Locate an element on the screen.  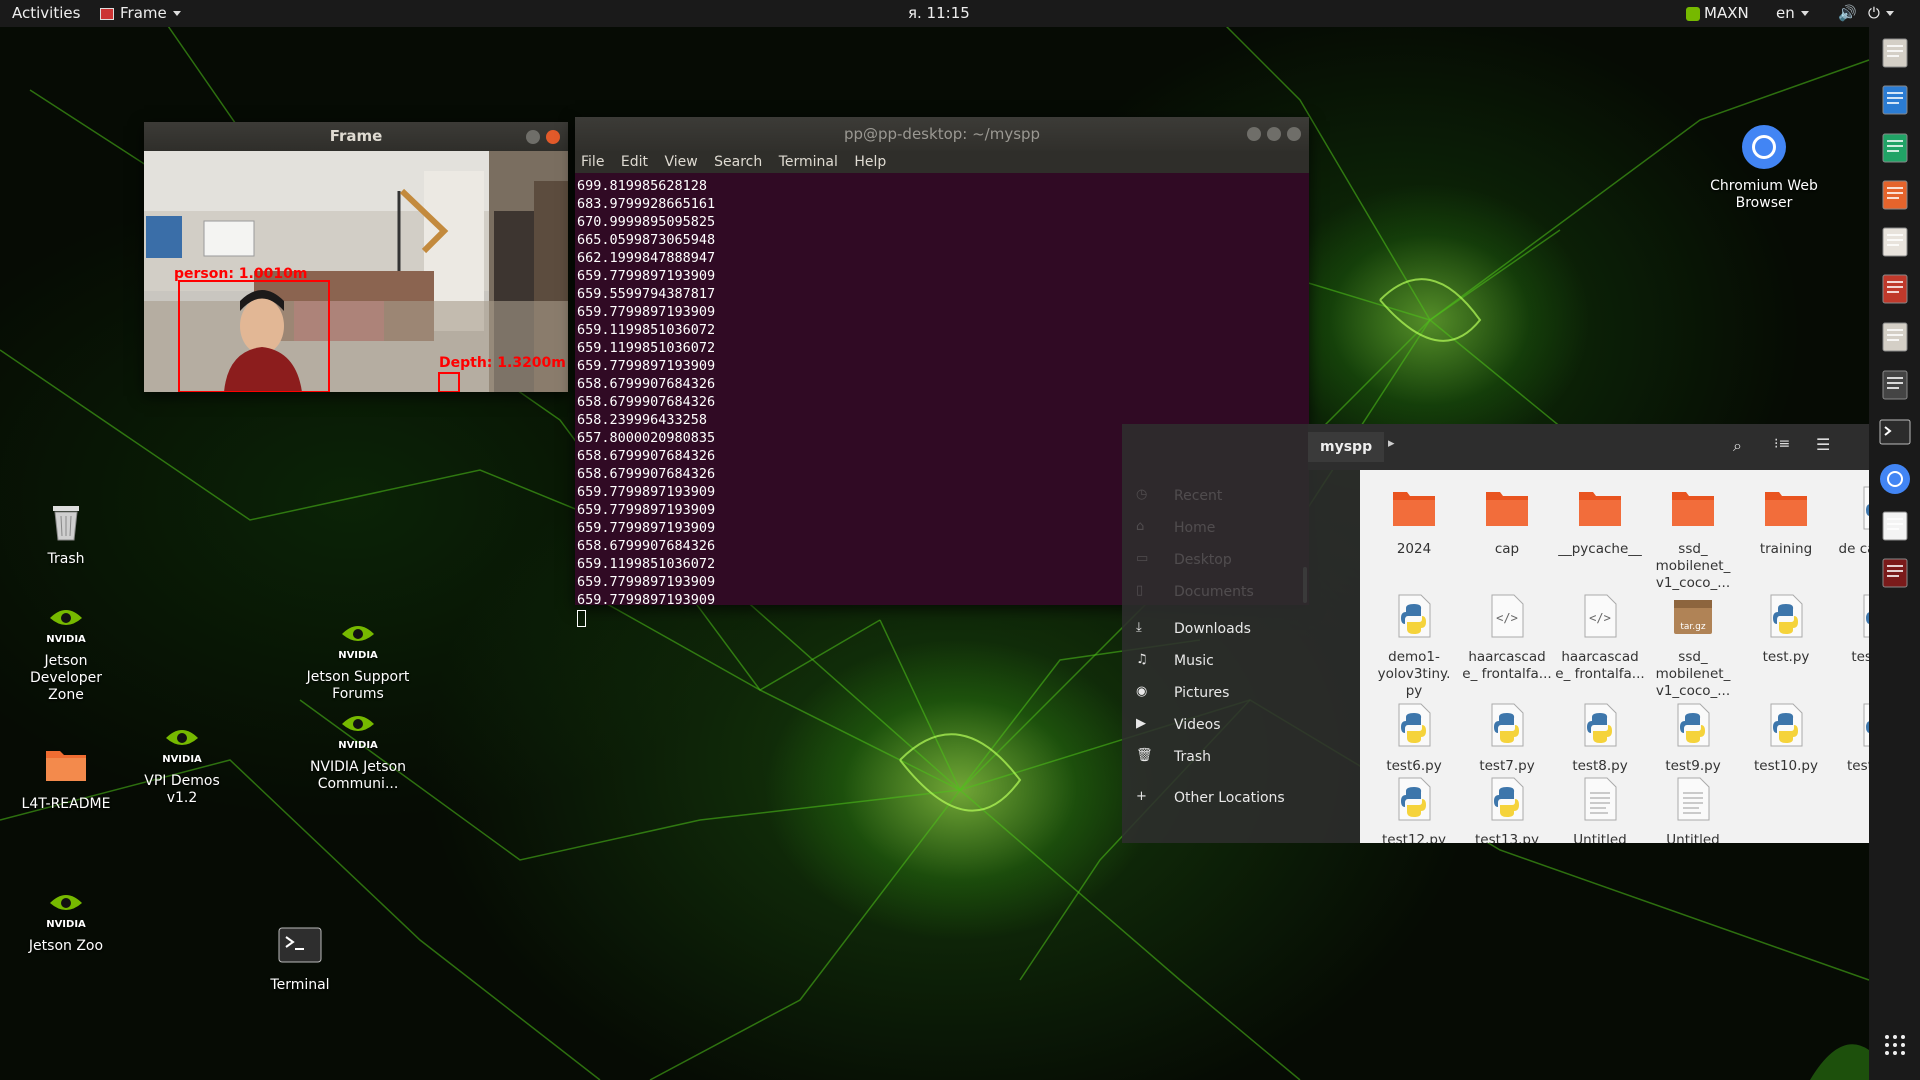
sidebar-item-downloads: ⤓ Downloads is located at coordinates (1241, 629).